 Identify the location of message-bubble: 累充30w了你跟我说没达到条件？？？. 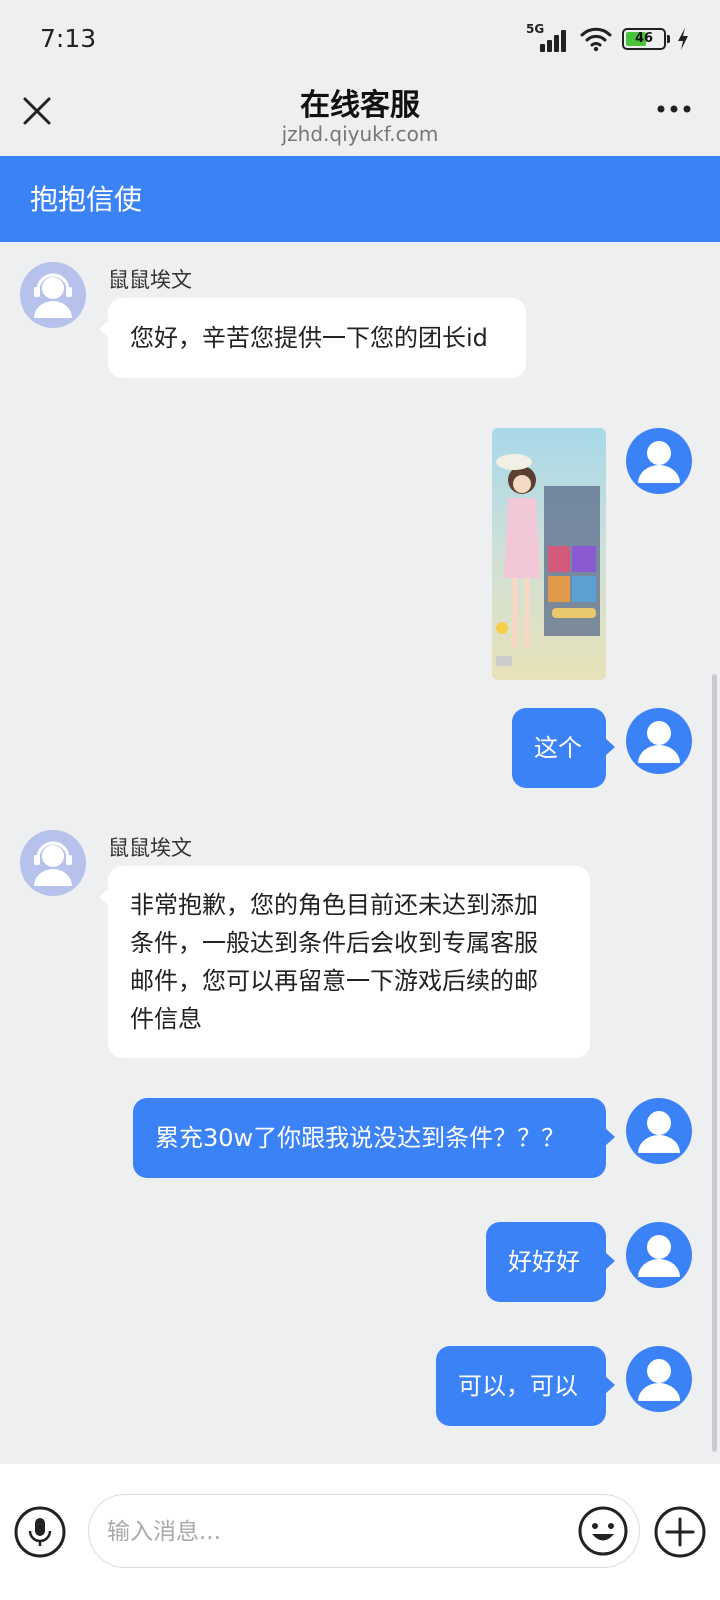
(374, 1138).